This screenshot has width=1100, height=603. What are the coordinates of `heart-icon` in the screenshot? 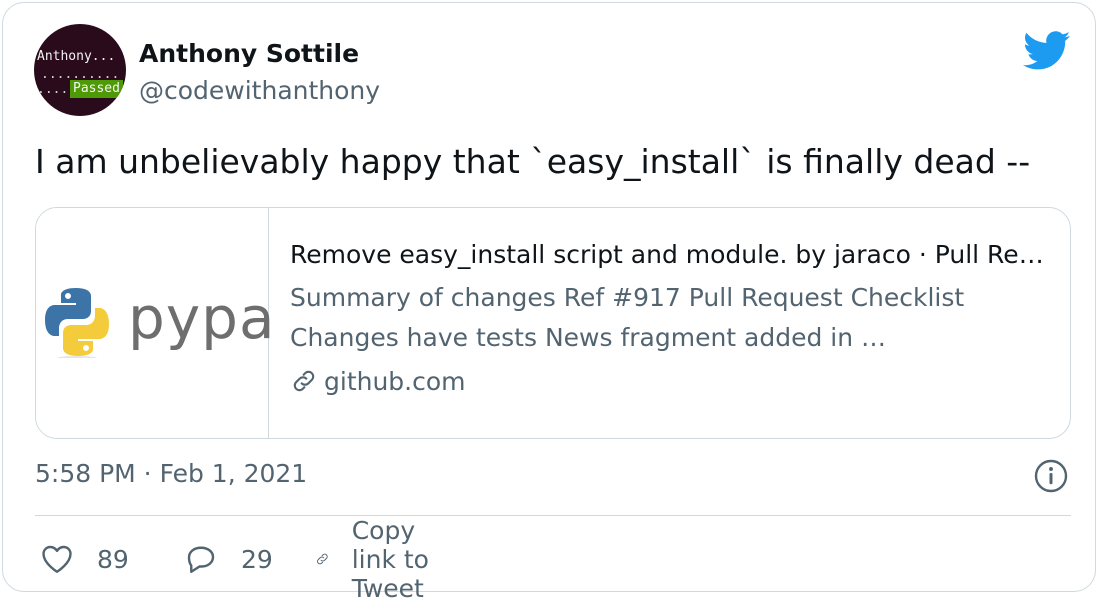 It's located at (57, 559).